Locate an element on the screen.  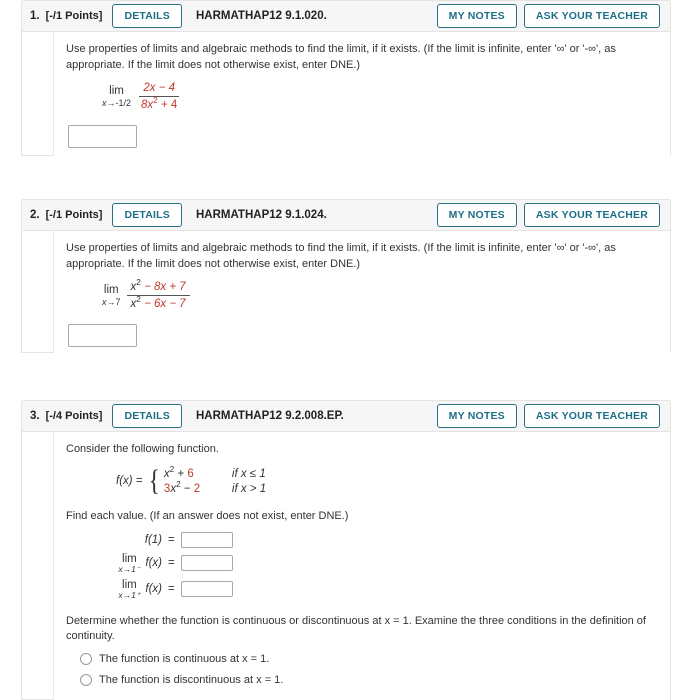
case-1-op: + is located at coordinates (181, 473).